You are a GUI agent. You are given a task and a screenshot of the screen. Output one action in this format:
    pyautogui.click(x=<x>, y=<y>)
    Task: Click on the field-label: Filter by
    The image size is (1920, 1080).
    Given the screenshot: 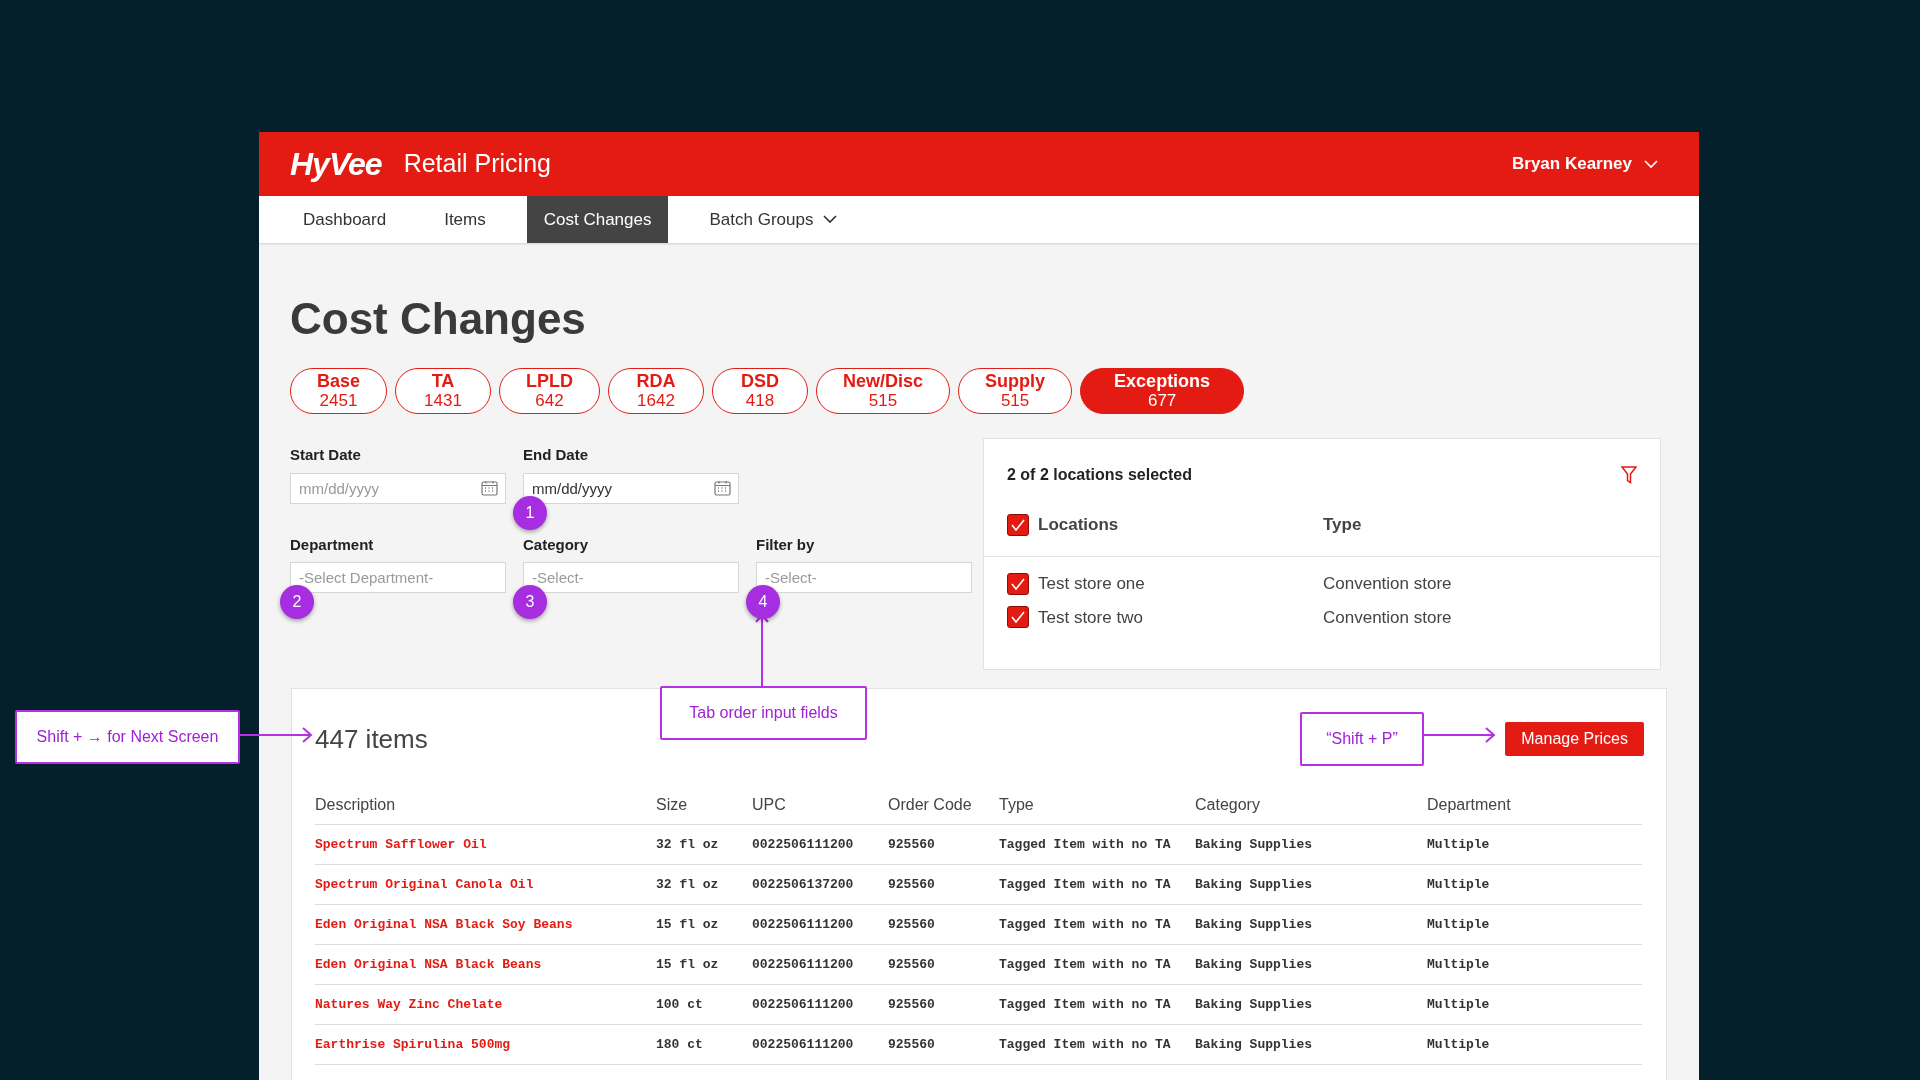 What is the action you would take?
    pyautogui.click(x=786, y=544)
    